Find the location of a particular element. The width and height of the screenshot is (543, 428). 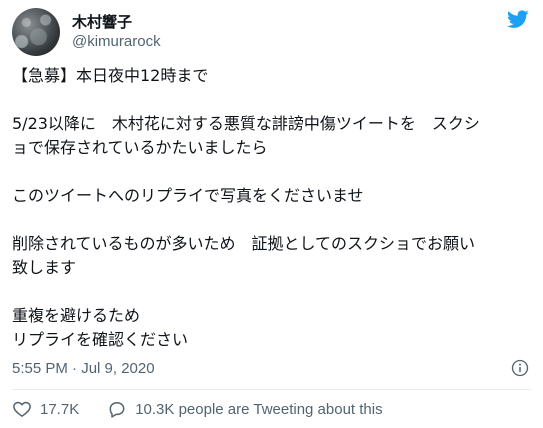

author-handle: @kimurarock is located at coordinates (116, 42).